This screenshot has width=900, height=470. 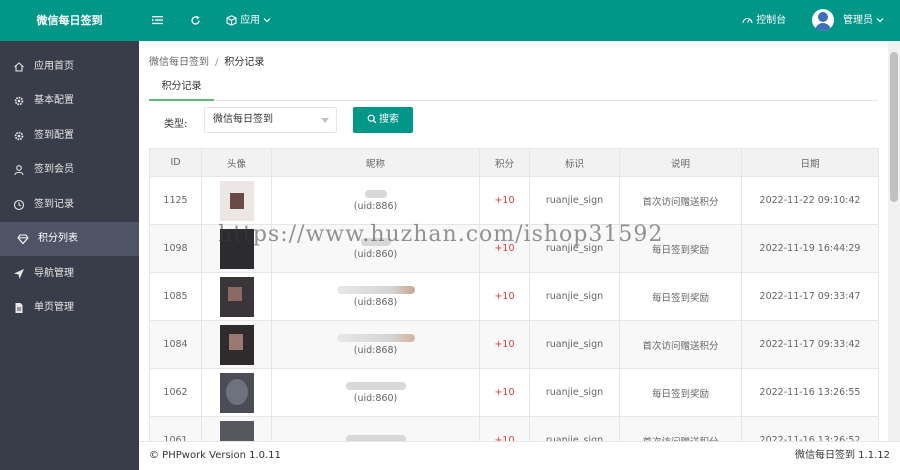 What do you see at coordinates (19, 308) in the screenshot?
I see `file-icon` at bounding box center [19, 308].